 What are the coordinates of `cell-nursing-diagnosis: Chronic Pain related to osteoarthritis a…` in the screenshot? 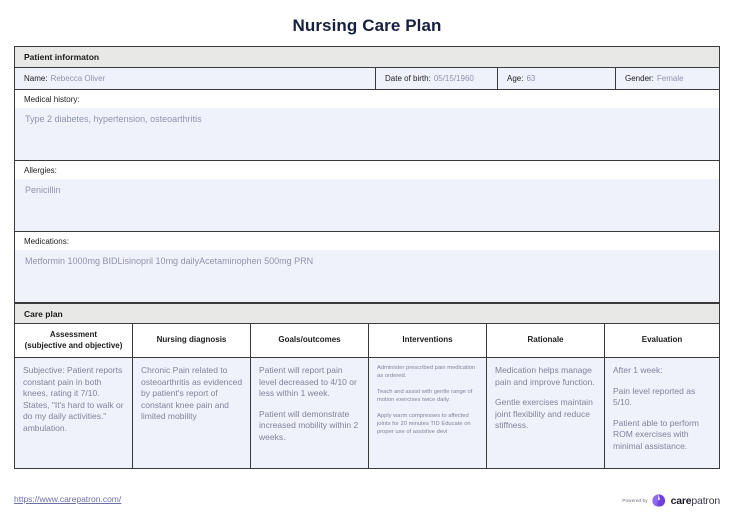 It's located at (191, 413).